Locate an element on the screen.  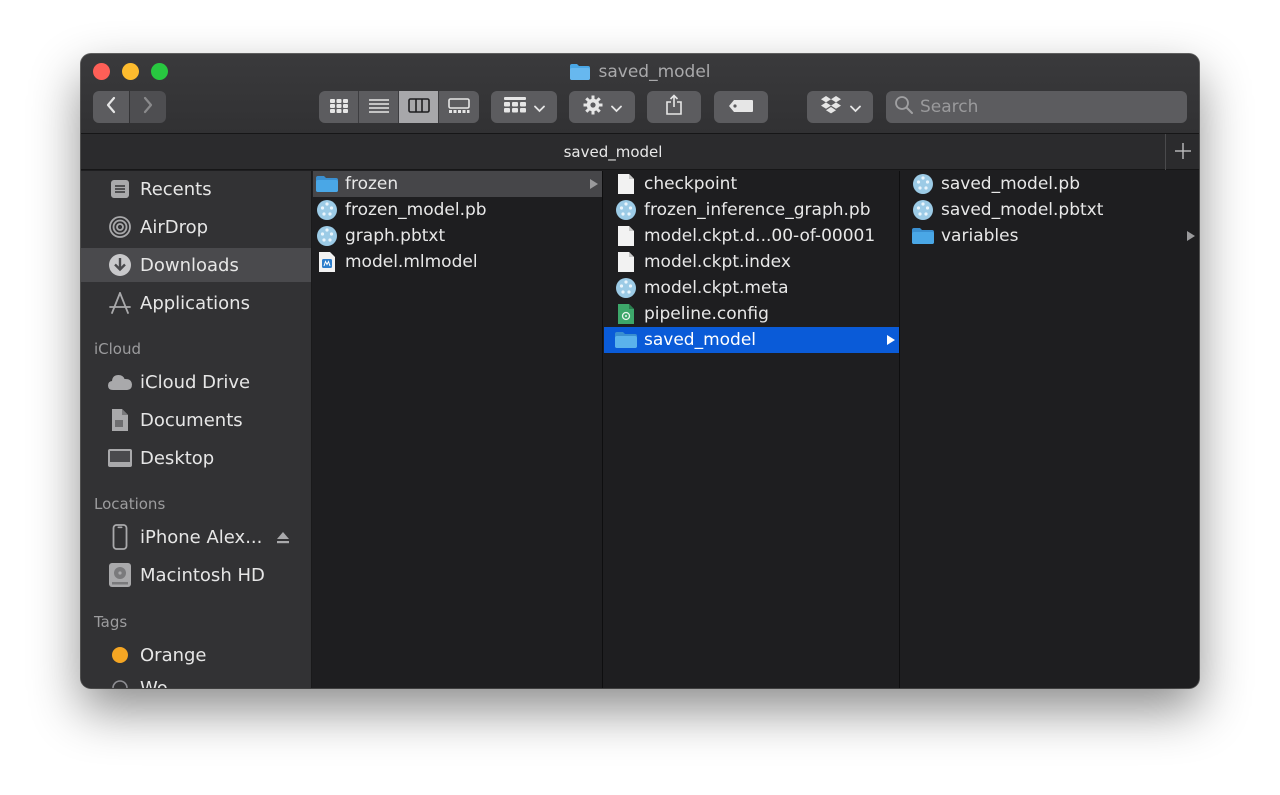
gear-icon is located at coordinates (593, 107).